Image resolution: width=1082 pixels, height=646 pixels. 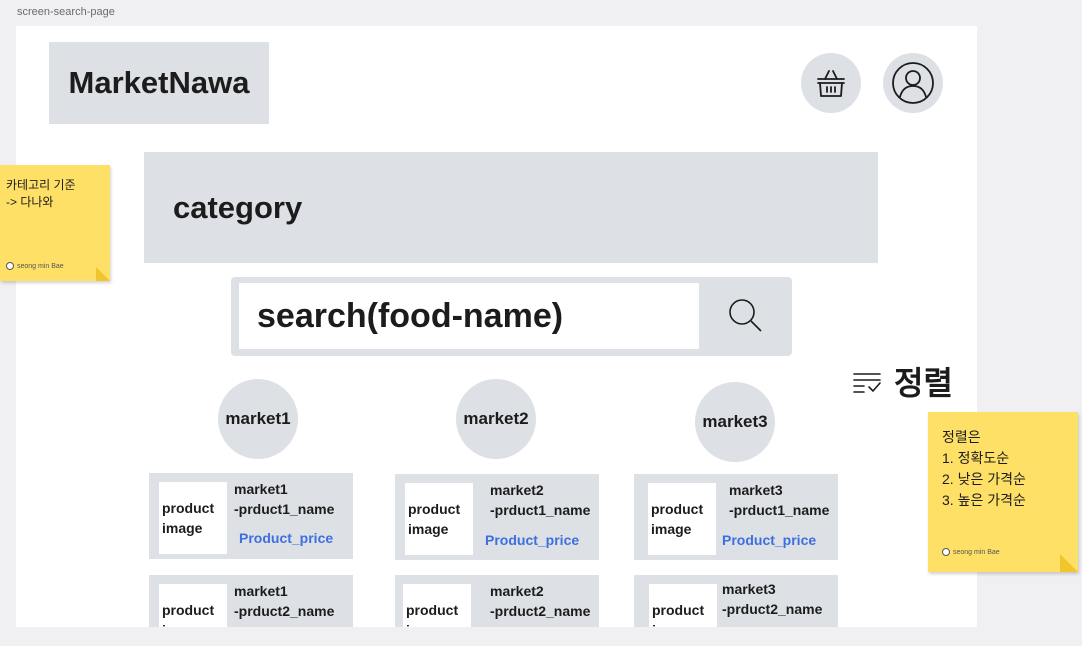 I want to click on sort-label: 정렬, so click(x=923, y=383).